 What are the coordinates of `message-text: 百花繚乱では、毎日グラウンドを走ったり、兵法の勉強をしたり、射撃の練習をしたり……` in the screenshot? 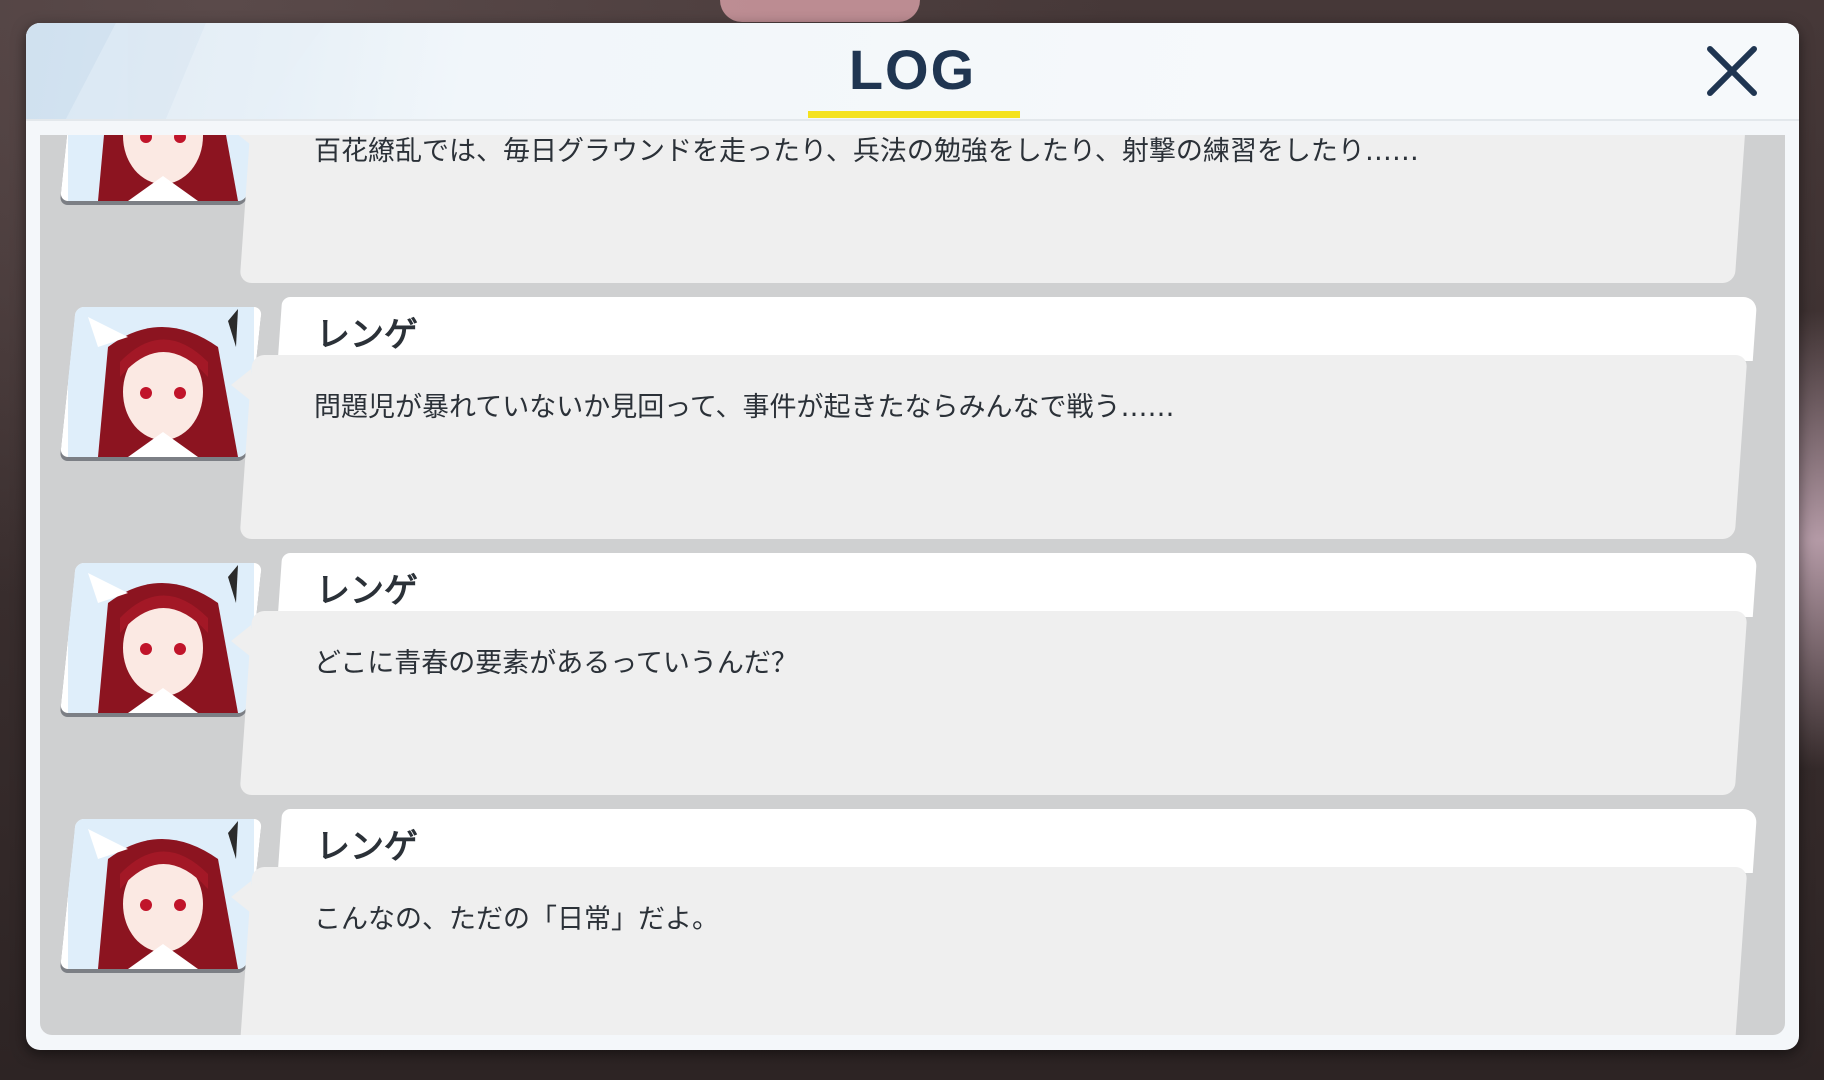 It's located at (866, 151).